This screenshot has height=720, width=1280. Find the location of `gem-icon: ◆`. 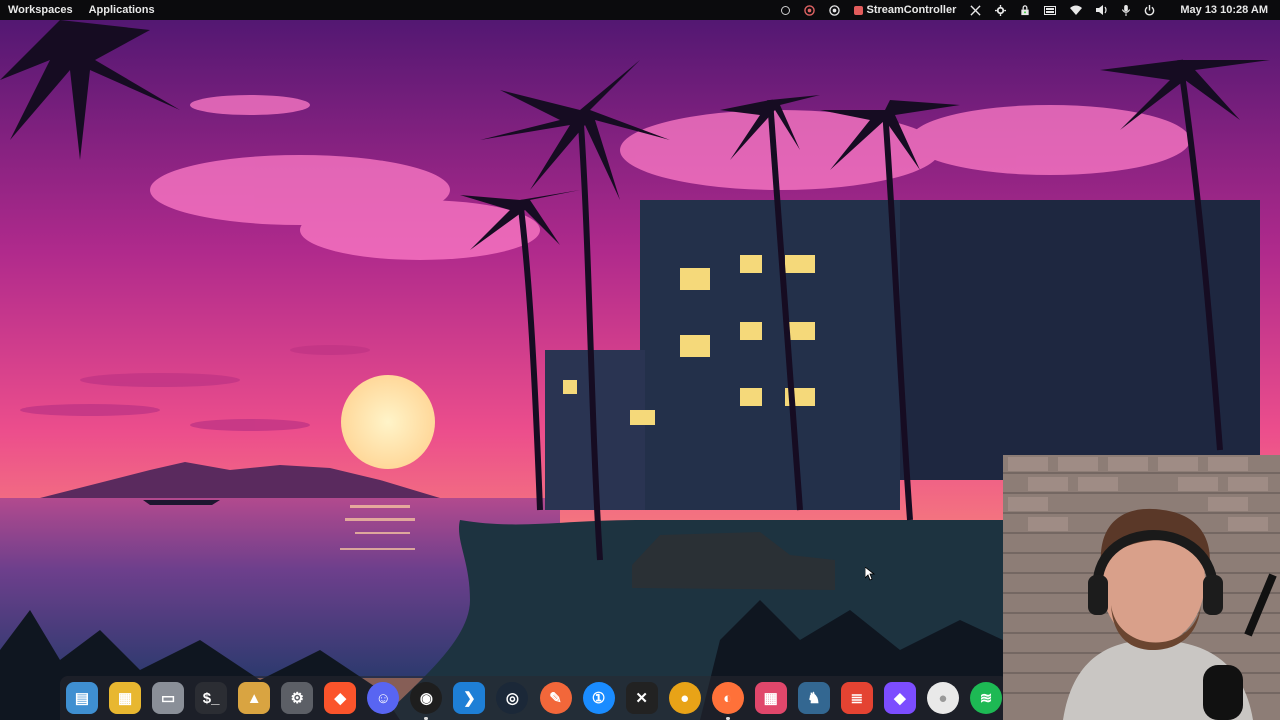

gem-icon: ◆ is located at coordinates (899, 698).